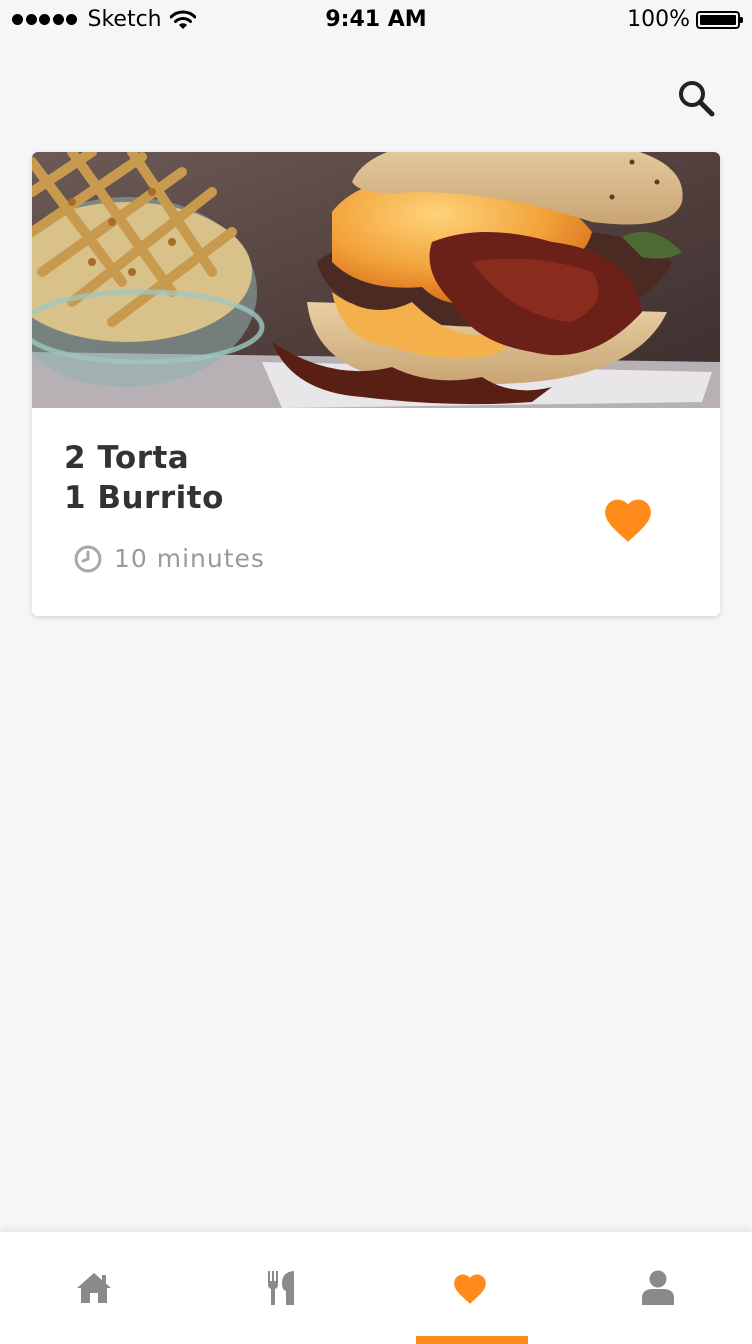 The width and height of the screenshot is (752, 1344). I want to click on favorite-button, so click(628, 519).